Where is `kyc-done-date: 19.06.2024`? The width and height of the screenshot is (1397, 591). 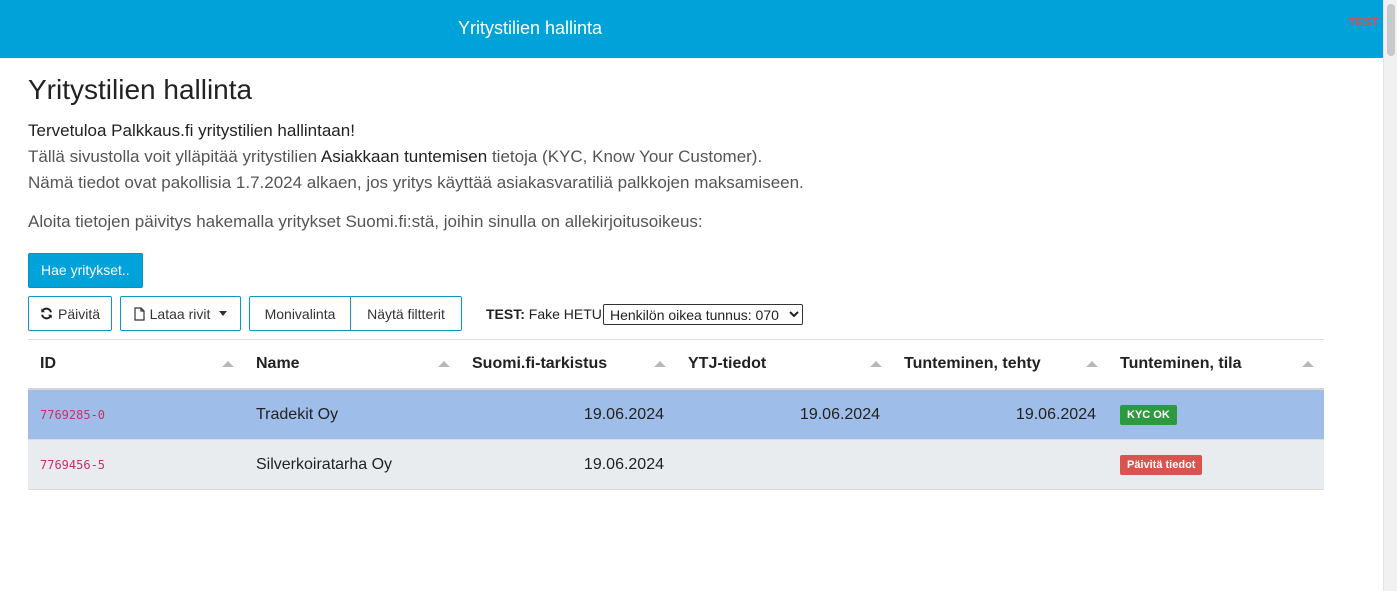
kyc-done-date: 19.06.2024 is located at coordinates (1055, 414).